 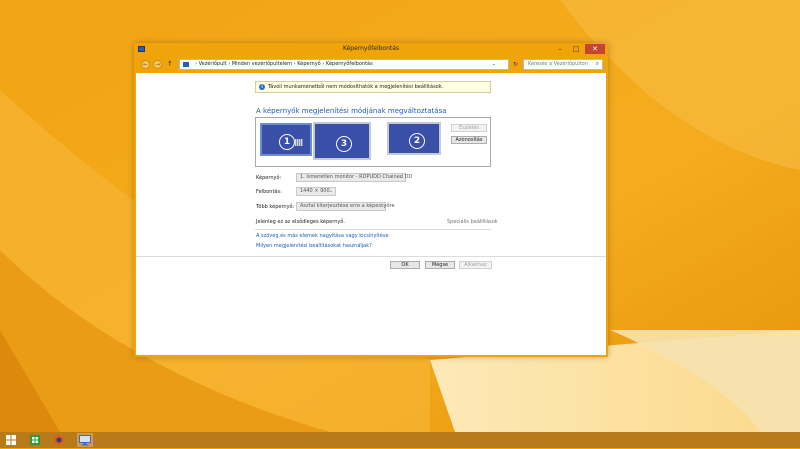 I want to click on start-icon, so click(x=11, y=440).